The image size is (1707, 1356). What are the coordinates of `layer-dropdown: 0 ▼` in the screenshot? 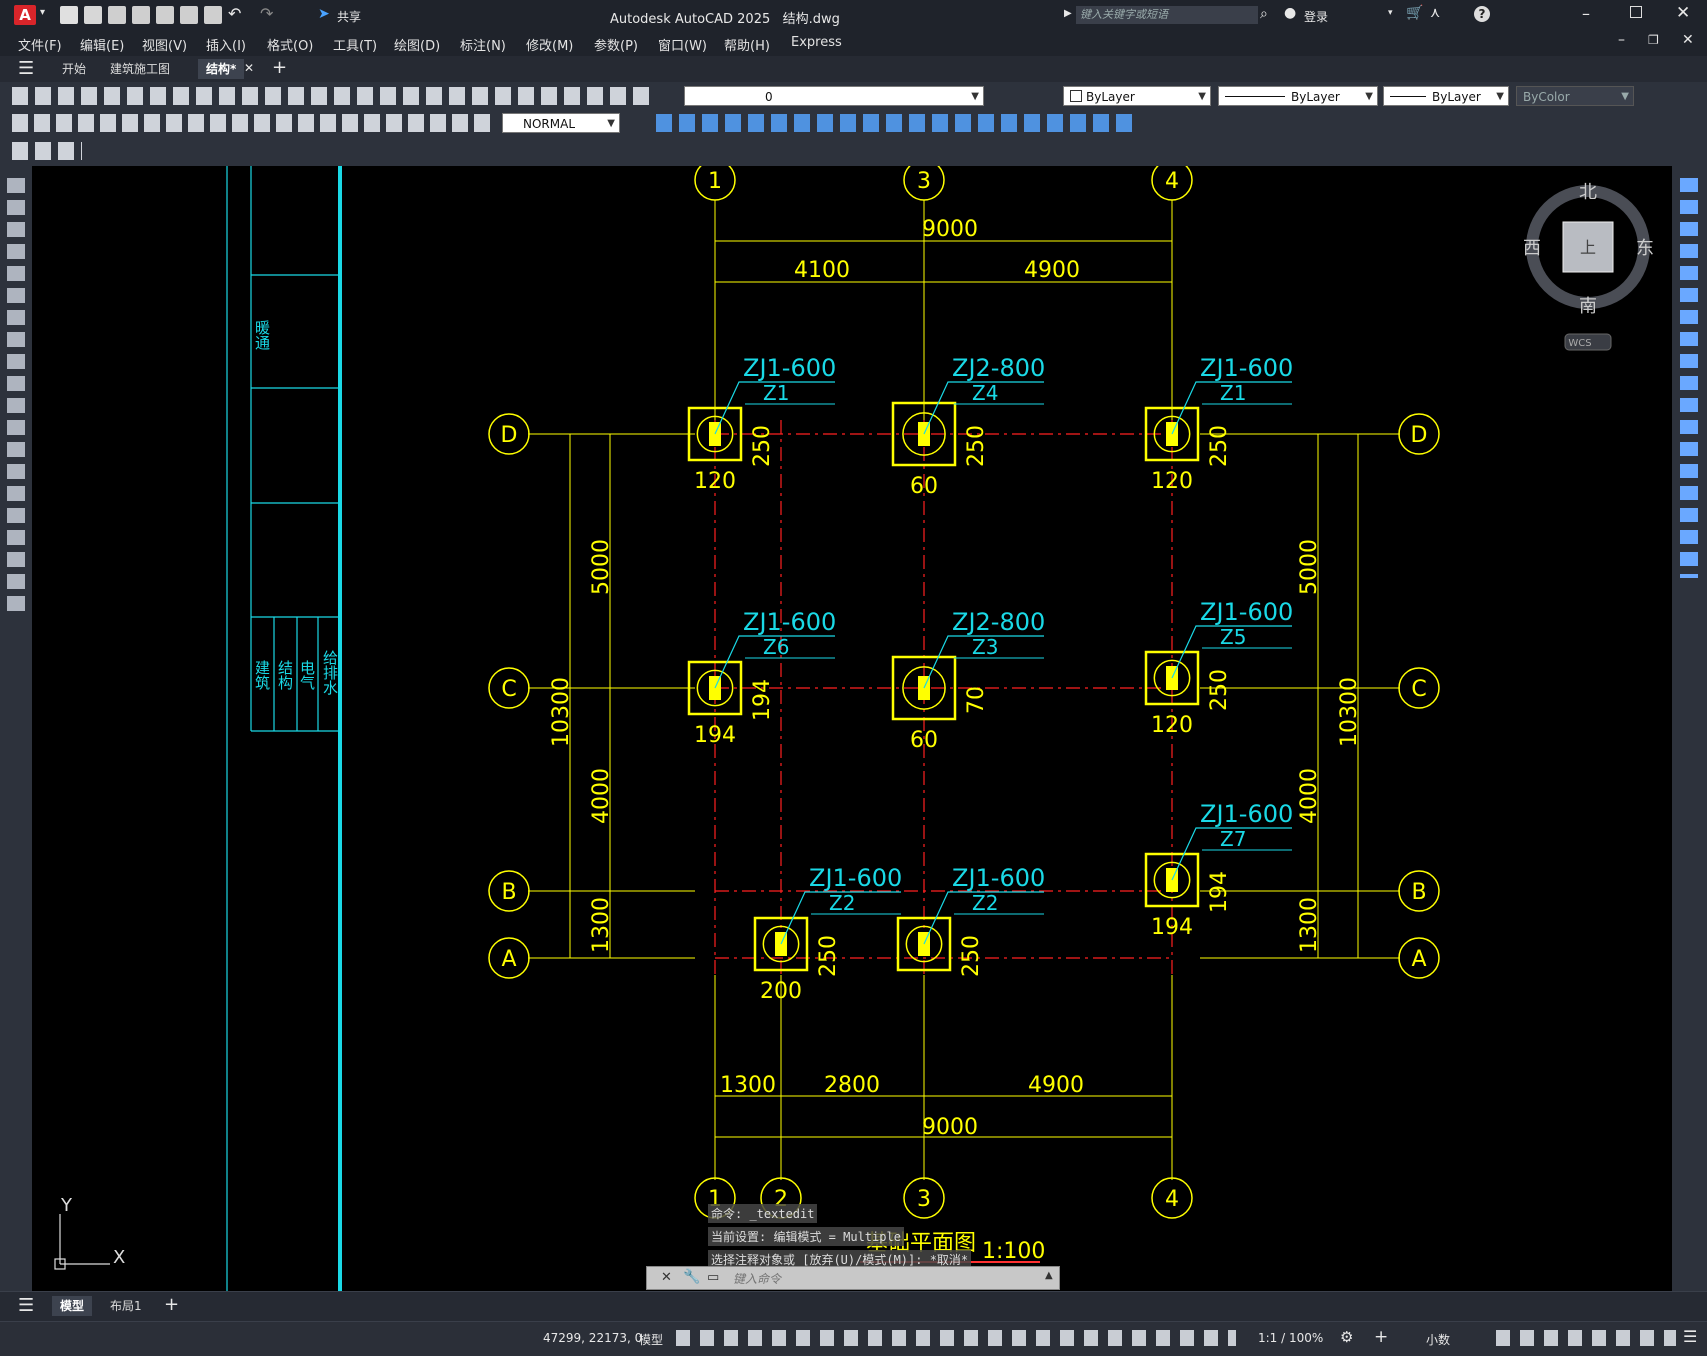 It's located at (834, 96).